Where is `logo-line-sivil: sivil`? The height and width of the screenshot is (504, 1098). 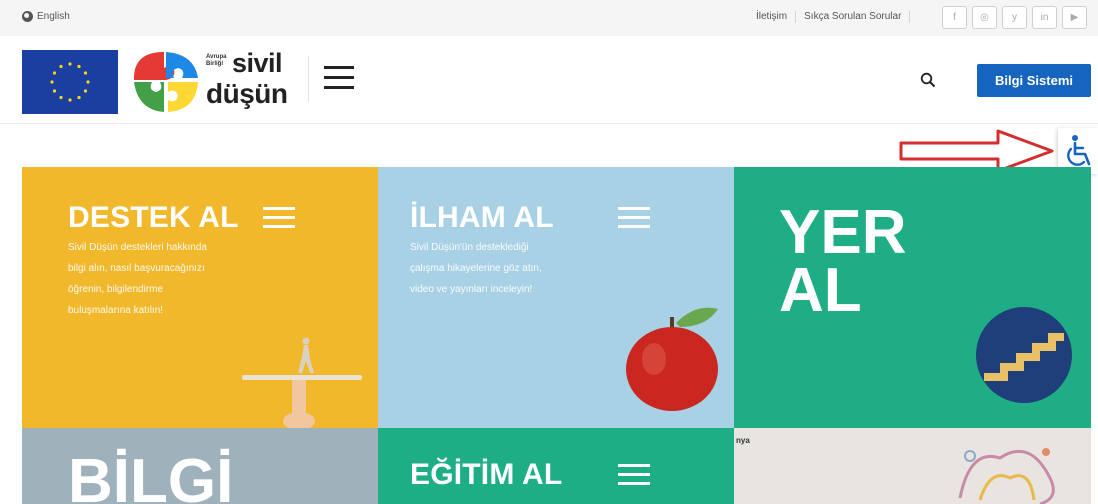 logo-line-sivil: sivil is located at coordinates (257, 63).